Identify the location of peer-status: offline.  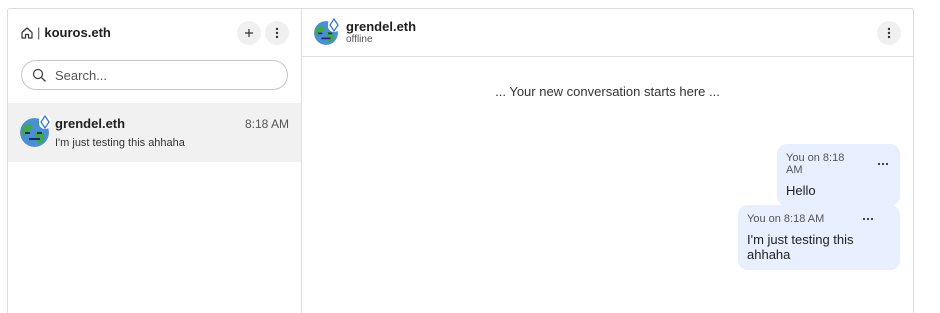
(359, 40).